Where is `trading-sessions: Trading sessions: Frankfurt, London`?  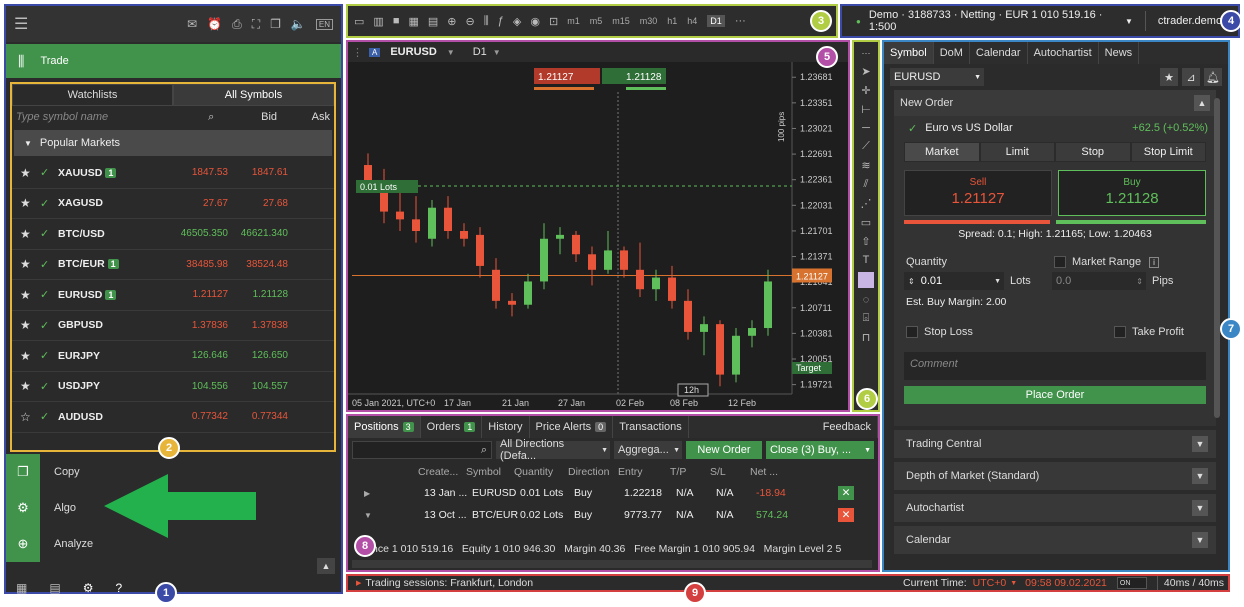
trading-sessions: Trading sessions: Frankfurt, London is located at coordinates (449, 583).